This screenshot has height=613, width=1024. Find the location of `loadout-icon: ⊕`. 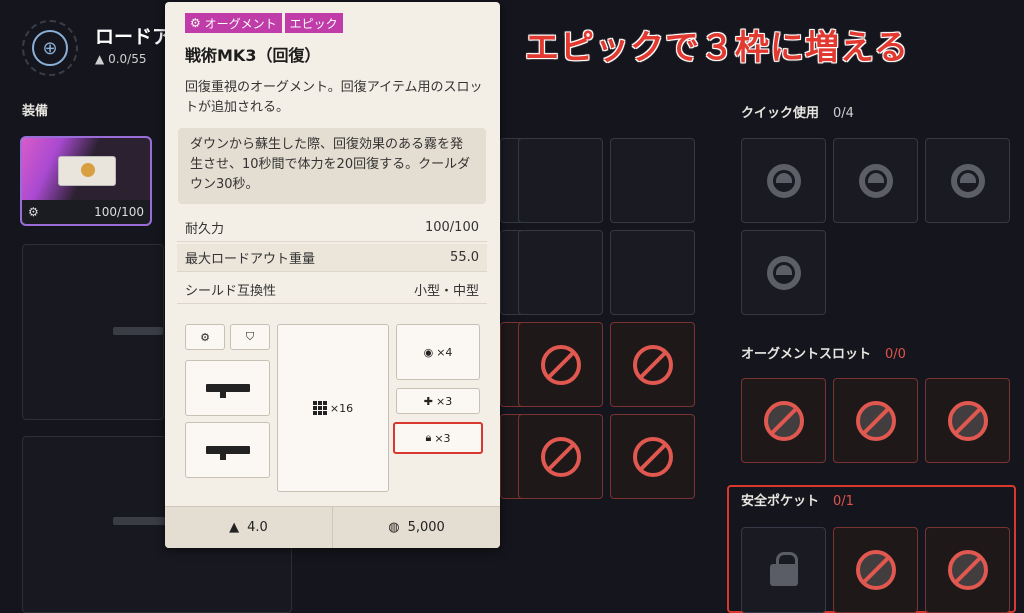

loadout-icon: ⊕ is located at coordinates (50, 48).